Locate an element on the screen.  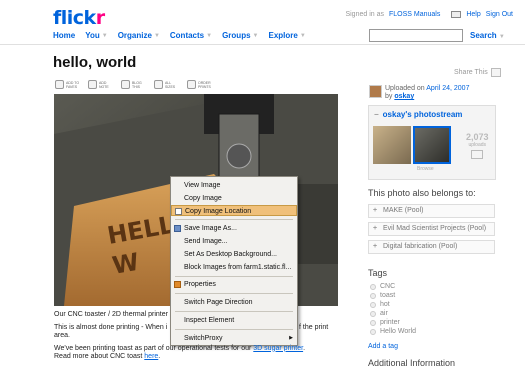
photostream-icon is located at coordinates (477, 154).